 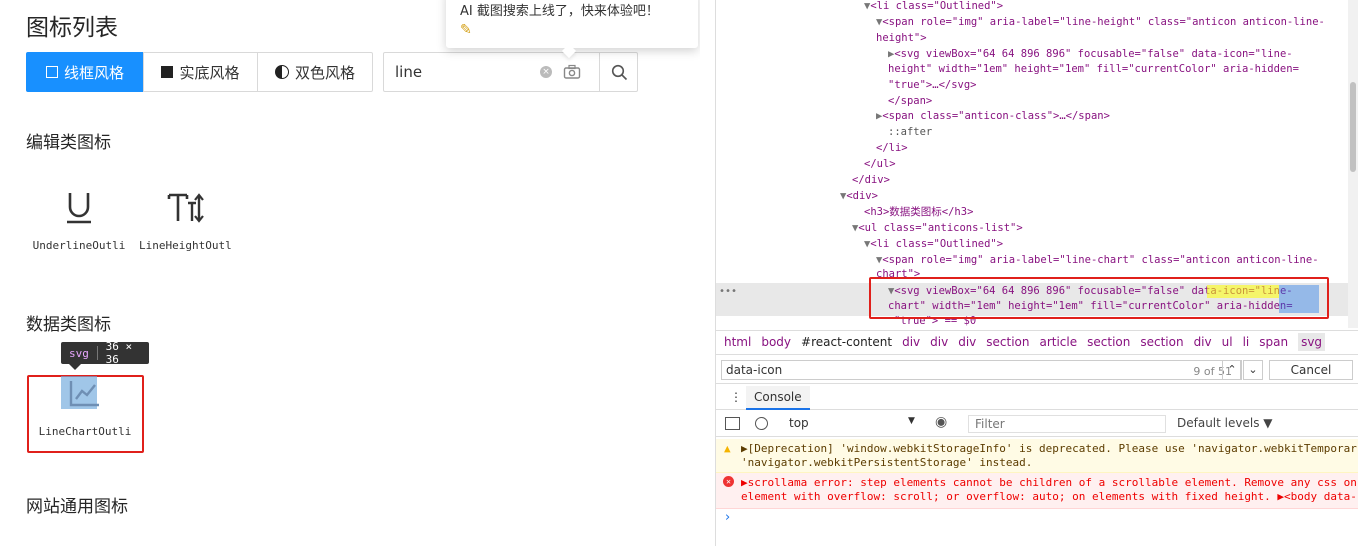 I want to click on tab-twotone: 双色风格, so click(x=315, y=72).